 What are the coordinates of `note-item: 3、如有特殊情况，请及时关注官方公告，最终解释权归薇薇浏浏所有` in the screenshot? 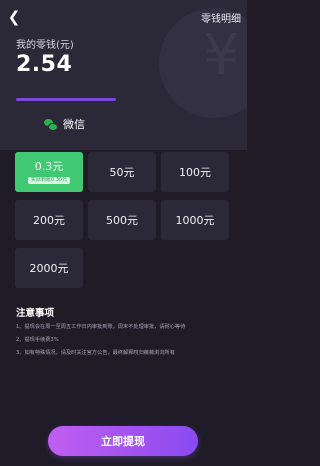 It's located at (95, 353).